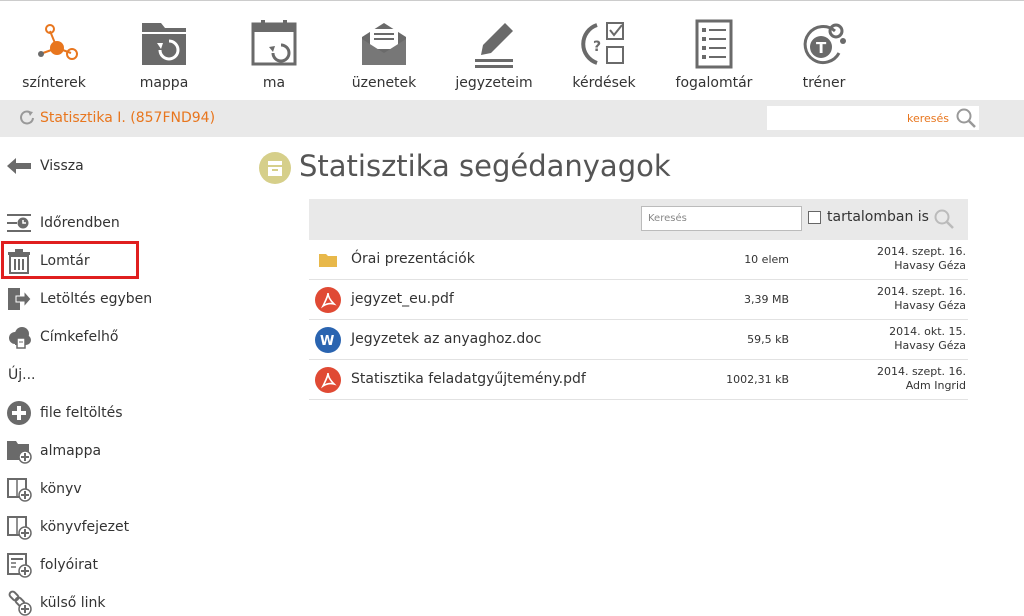 The height and width of the screenshot is (616, 1024). What do you see at coordinates (485, 166) in the screenshot?
I see `page-title: Statisztika segédanyagok` at bounding box center [485, 166].